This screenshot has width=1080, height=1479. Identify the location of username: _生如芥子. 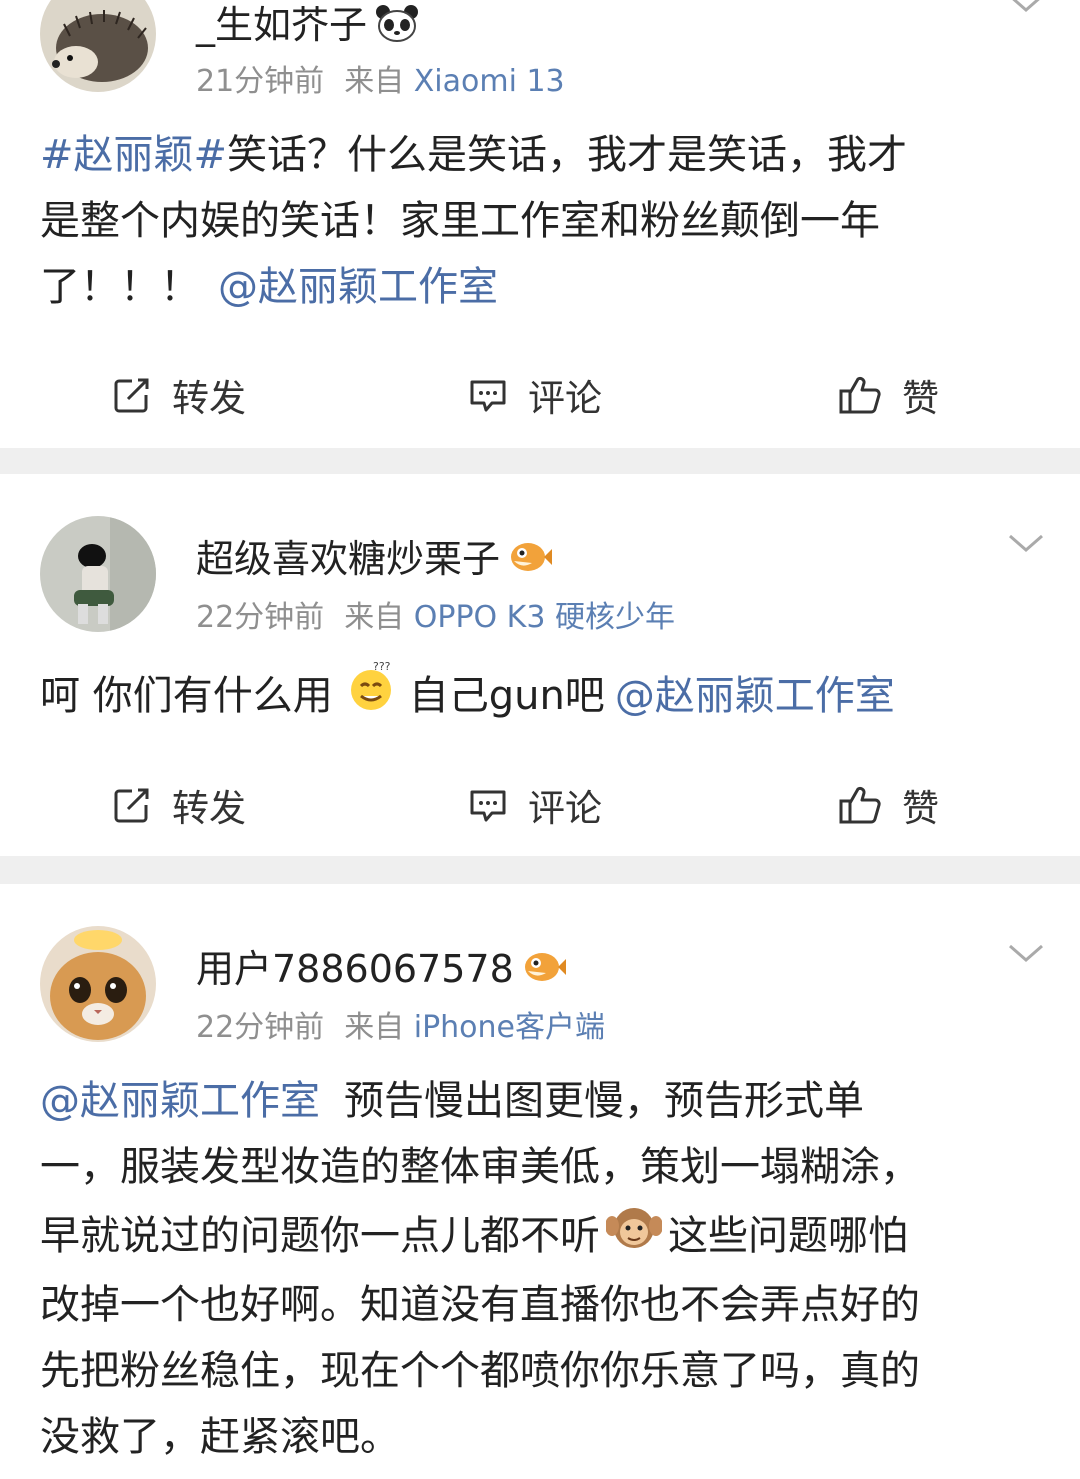
(307, 26).